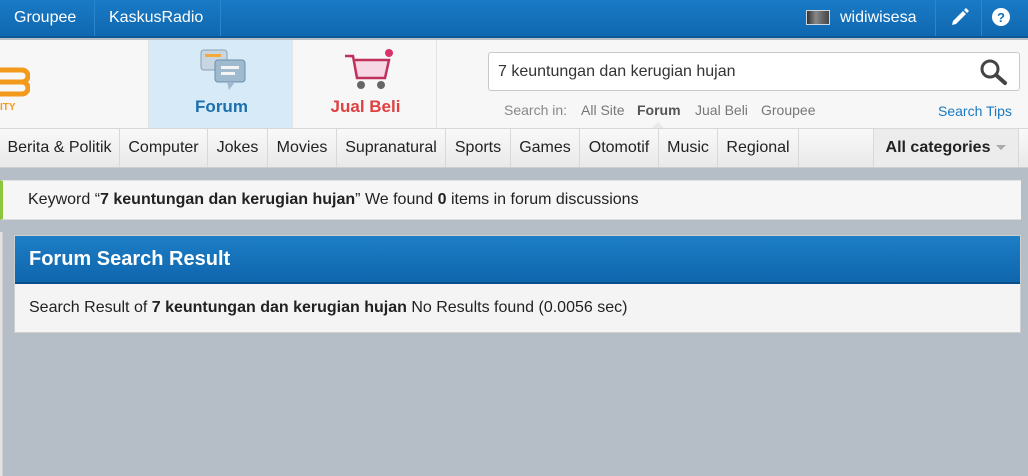 The image size is (1028, 476). I want to click on category-item: Computer, so click(164, 148).